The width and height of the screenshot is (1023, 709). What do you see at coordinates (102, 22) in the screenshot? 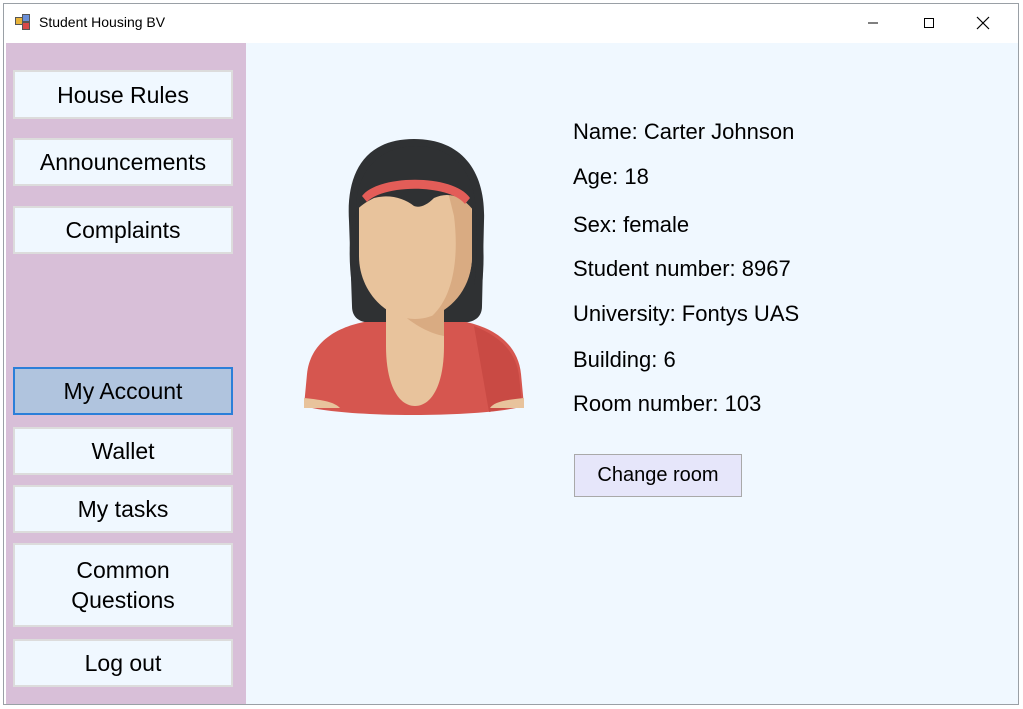
I see `window-title: Student Housing BV` at bounding box center [102, 22].